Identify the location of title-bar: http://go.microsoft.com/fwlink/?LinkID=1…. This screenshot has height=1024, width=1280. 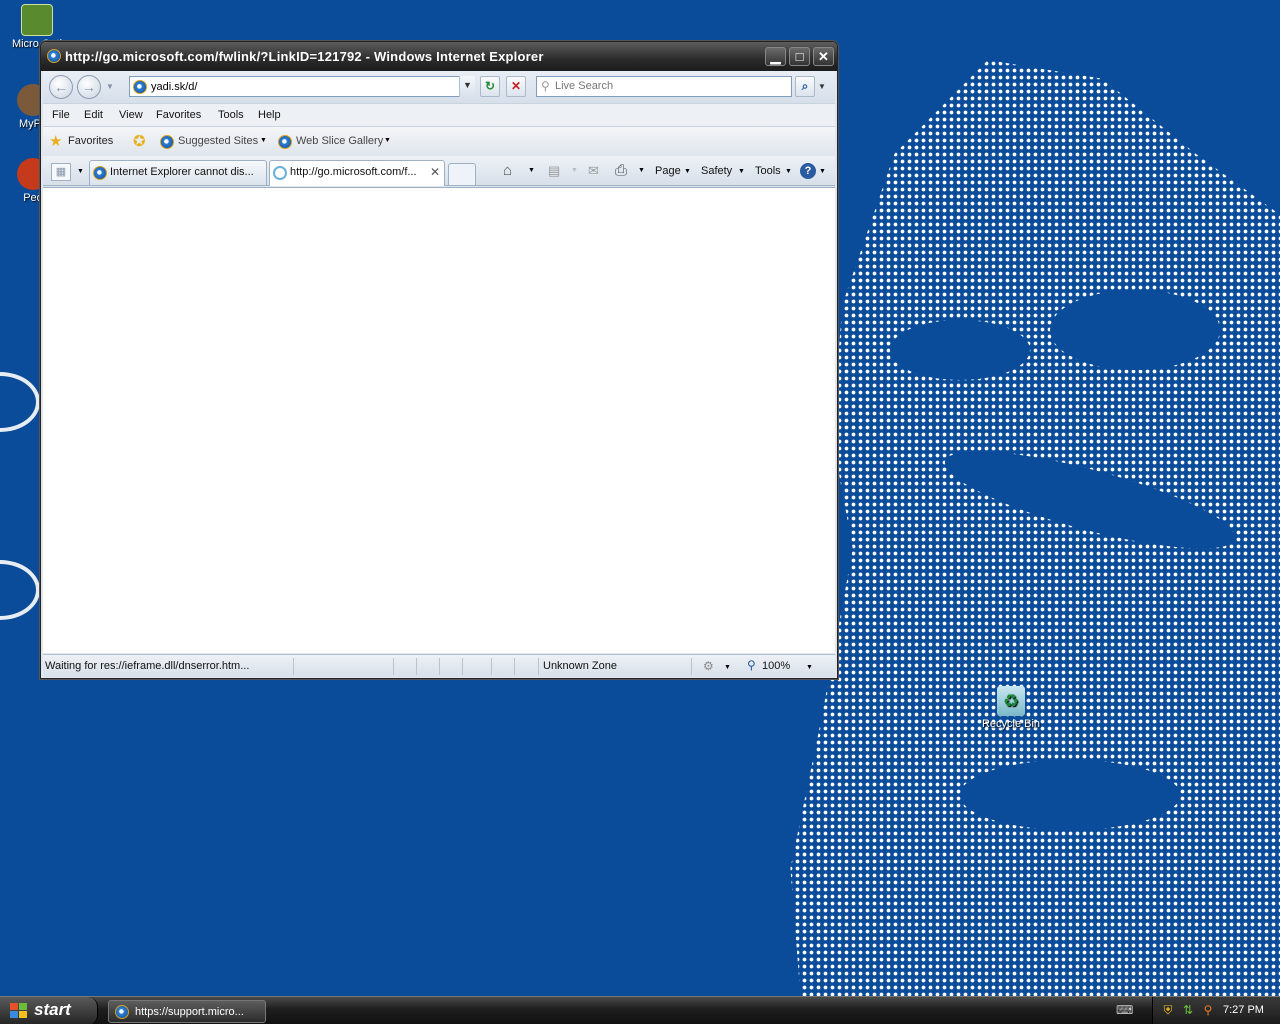
(439, 56).